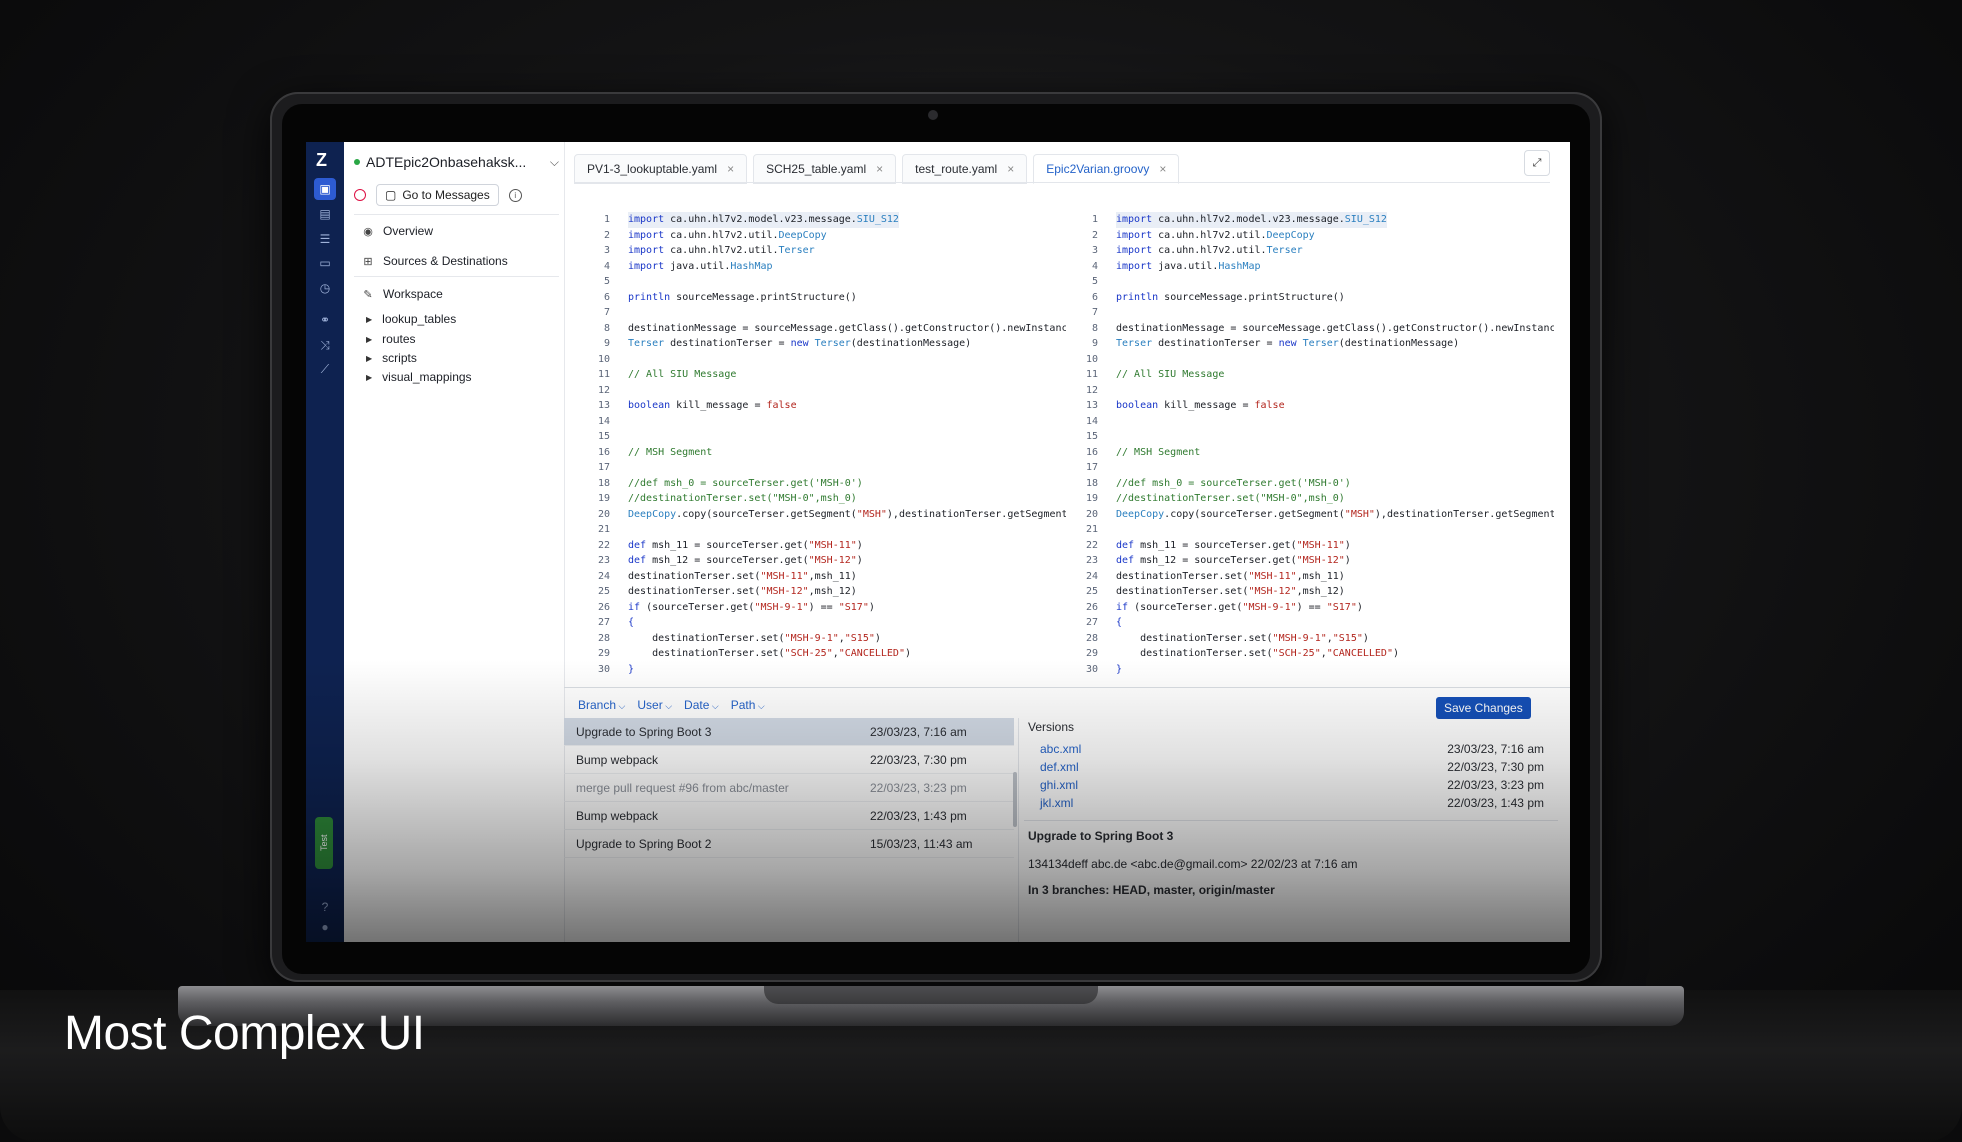 The height and width of the screenshot is (1142, 1962). I want to click on go-to-messages-button: ▢ Go to Messages, so click(437, 195).